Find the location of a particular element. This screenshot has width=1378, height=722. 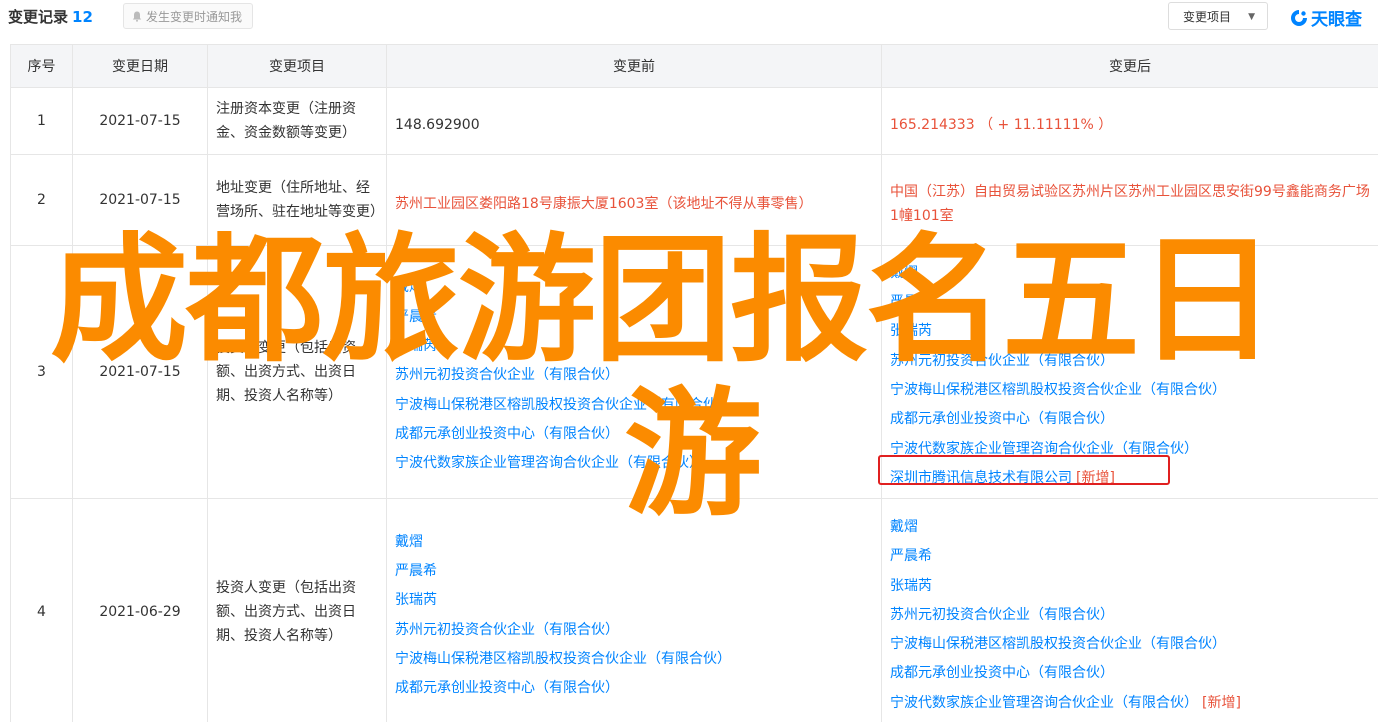

row-seq: 2 is located at coordinates (41, 200).